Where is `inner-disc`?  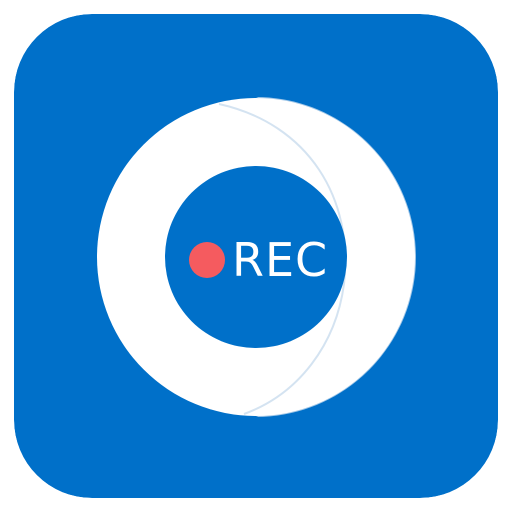 inner-disc is located at coordinates (256, 257).